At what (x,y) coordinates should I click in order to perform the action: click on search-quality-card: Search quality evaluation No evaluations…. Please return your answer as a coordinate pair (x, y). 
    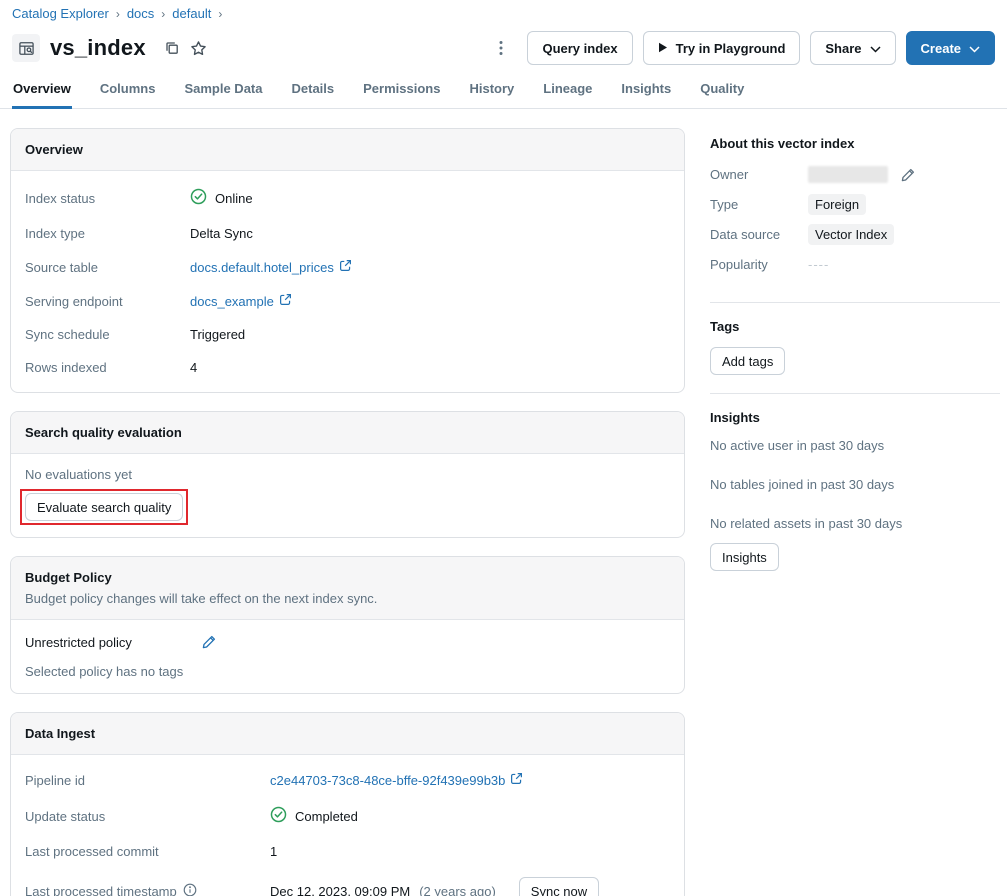
    Looking at the image, I should click on (347, 474).